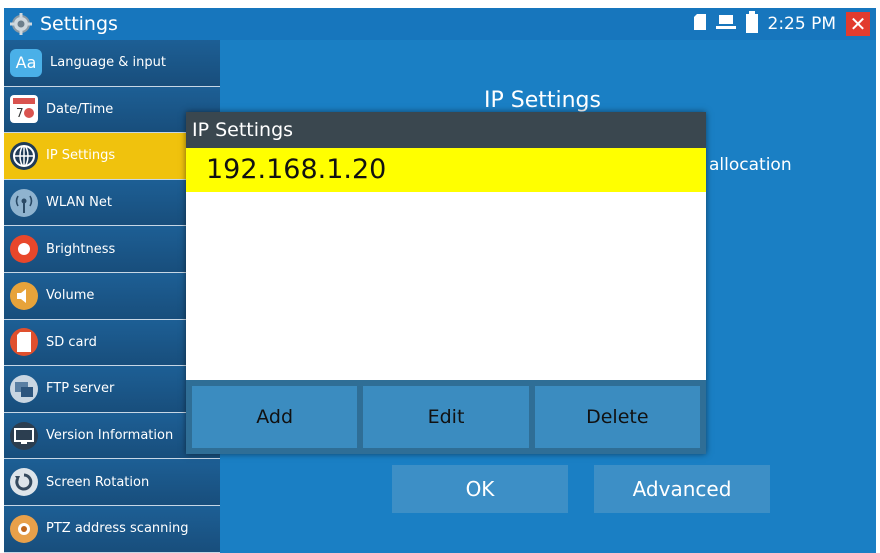 The height and width of the screenshot is (553, 880). I want to click on dialog-title: IP Settings, so click(446, 130).